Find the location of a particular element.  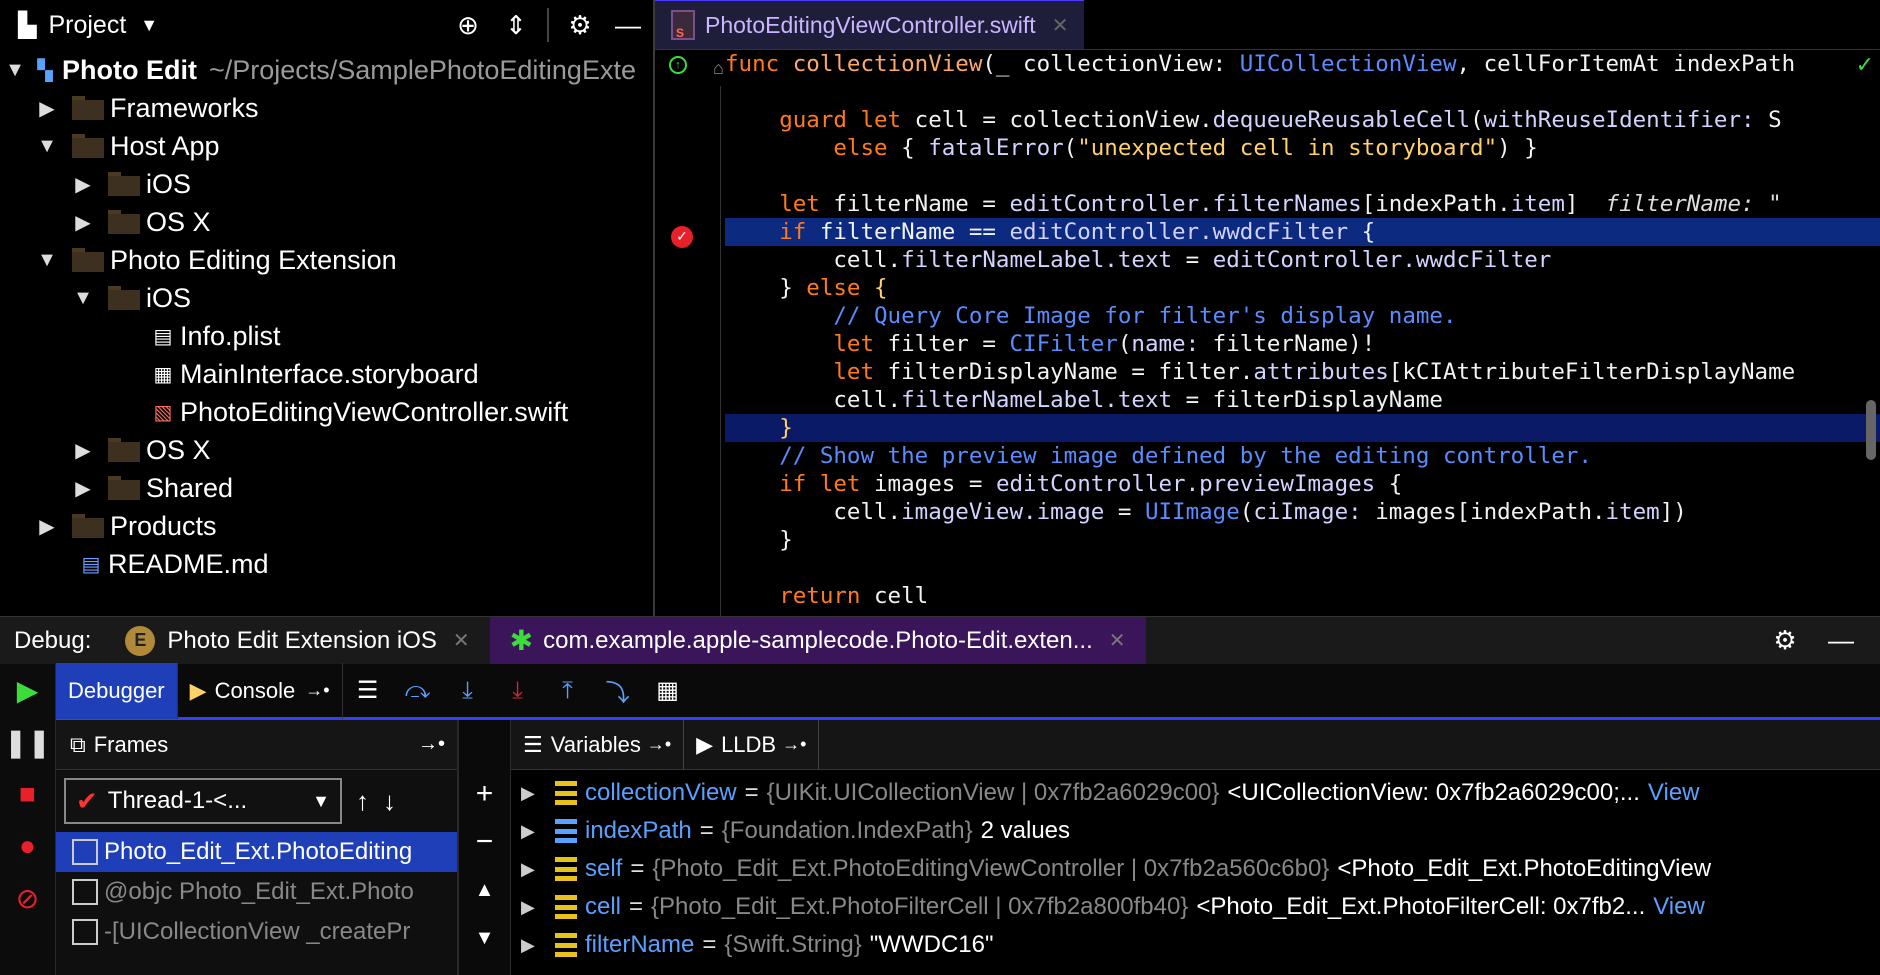

frame-row: @objc Photo_Edit_Ext.Photo is located at coordinates (256, 892).